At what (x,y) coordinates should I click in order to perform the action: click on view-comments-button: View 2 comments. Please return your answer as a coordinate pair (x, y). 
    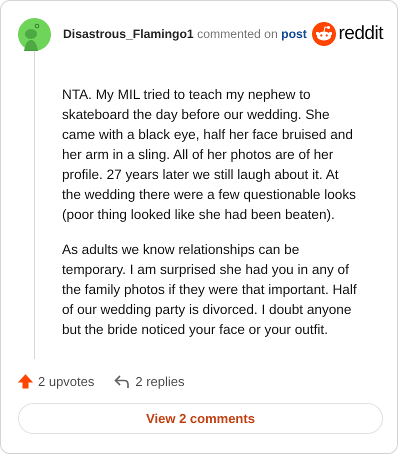
    Looking at the image, I should click on (200, 418).